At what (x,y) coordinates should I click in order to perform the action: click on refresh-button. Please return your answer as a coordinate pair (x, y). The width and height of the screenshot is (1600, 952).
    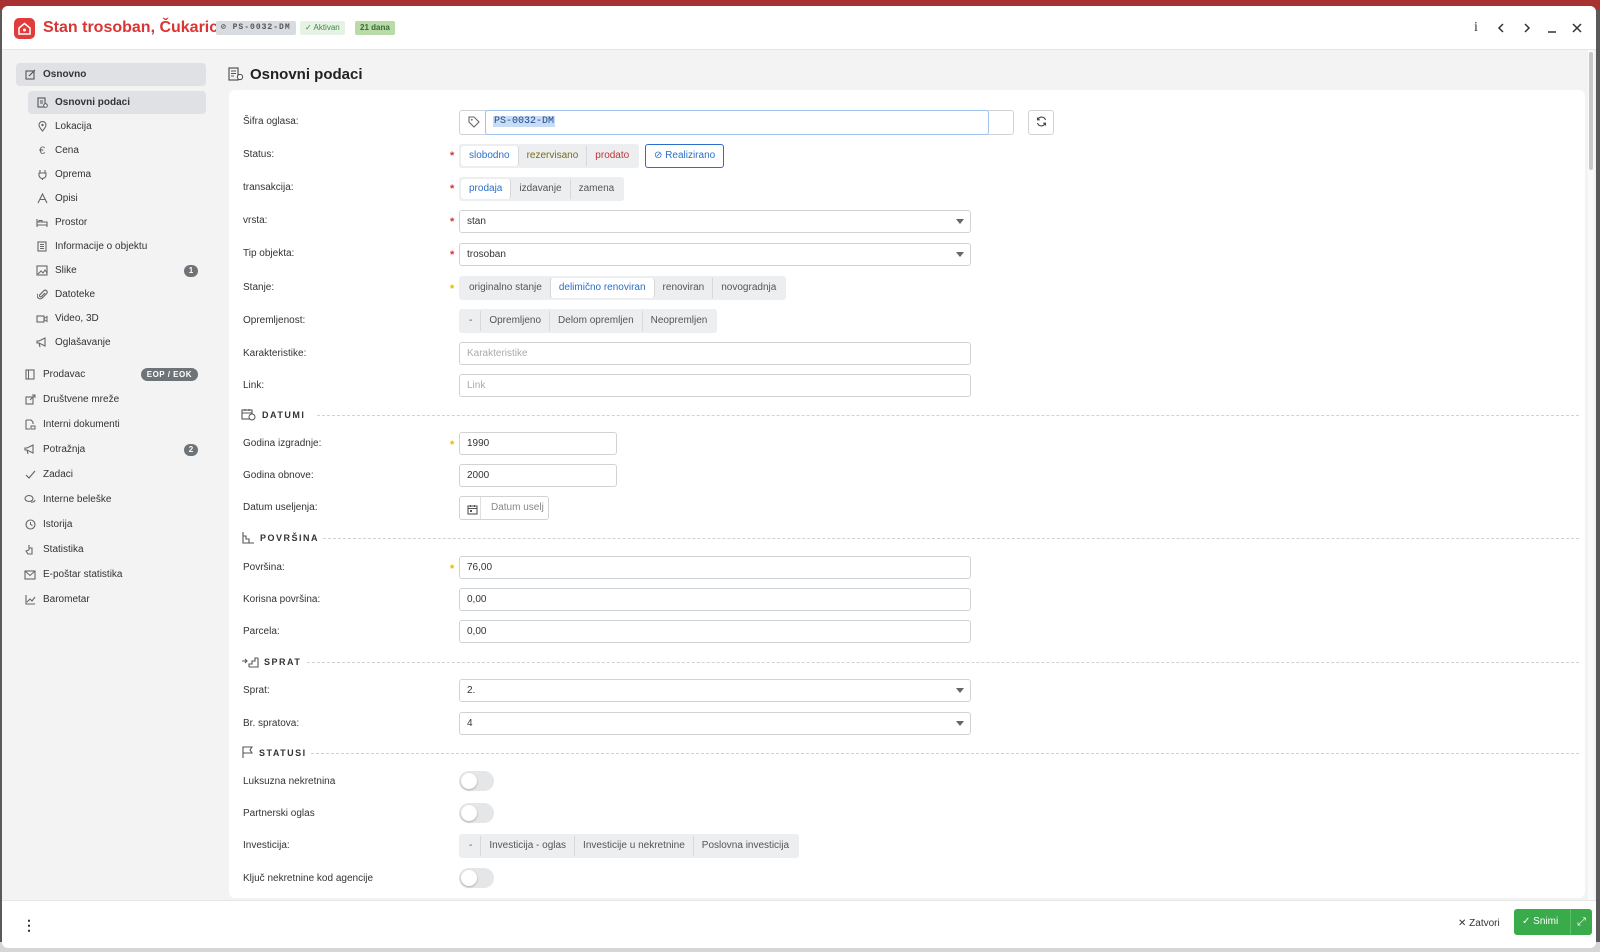
    Looking at the image, I should click on (1041, 122).